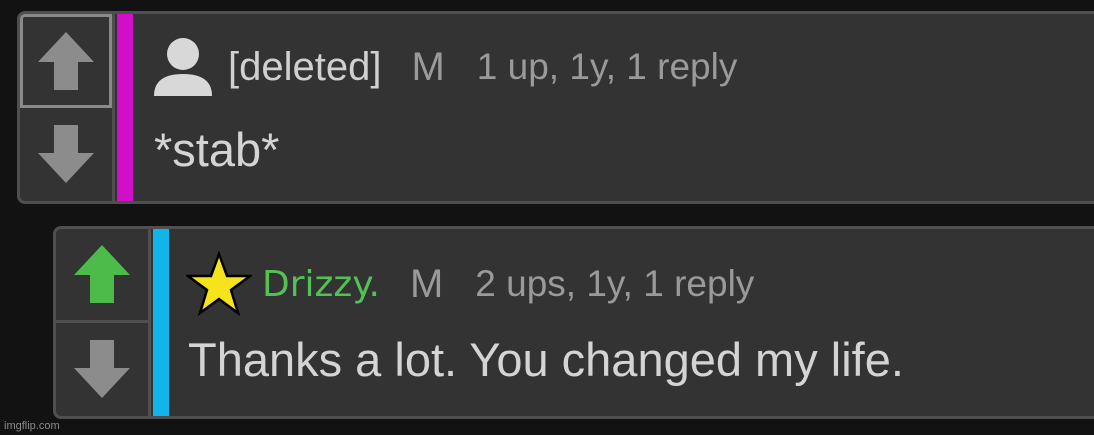  What do you see at coordinates (304, 67) in the screenshot?
I see `username-link: [deleted]` at bounding box center [304, 67].